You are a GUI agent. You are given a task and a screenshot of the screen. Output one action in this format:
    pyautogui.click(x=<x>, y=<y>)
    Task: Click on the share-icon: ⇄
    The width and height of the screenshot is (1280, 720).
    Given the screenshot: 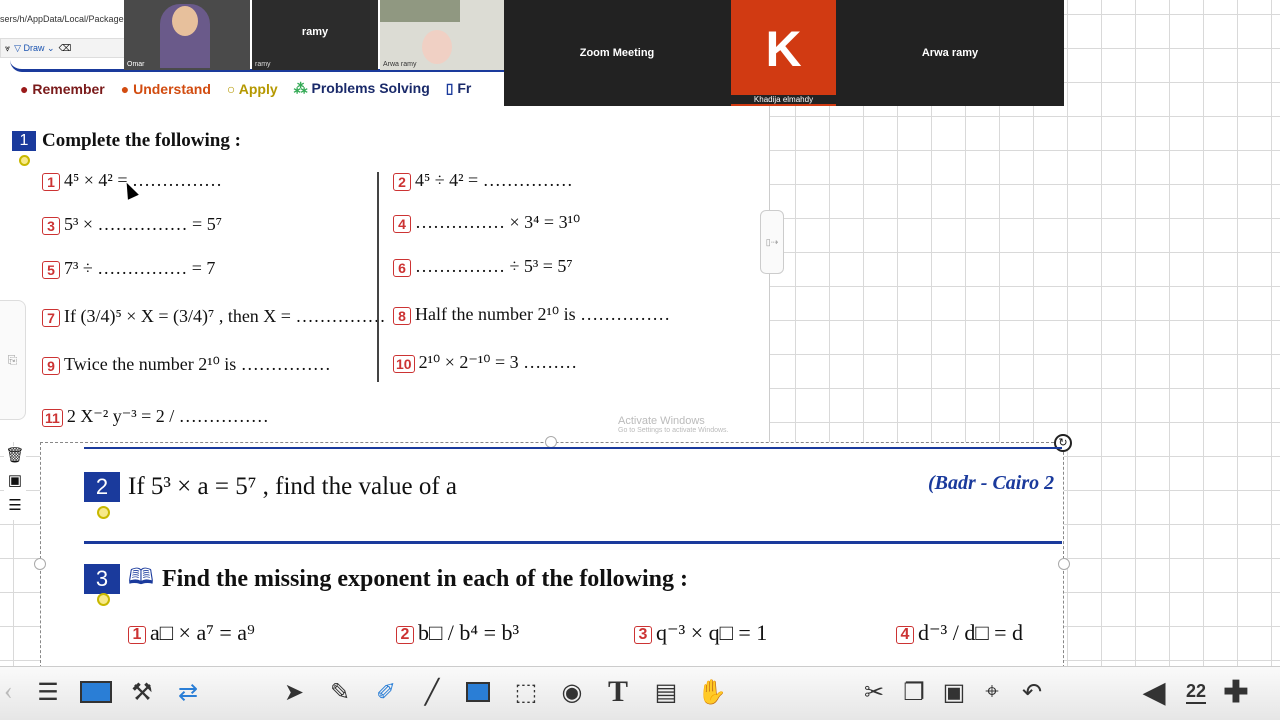 What is the action you would take?
    pyautogui.click(x=188, y=692)
    